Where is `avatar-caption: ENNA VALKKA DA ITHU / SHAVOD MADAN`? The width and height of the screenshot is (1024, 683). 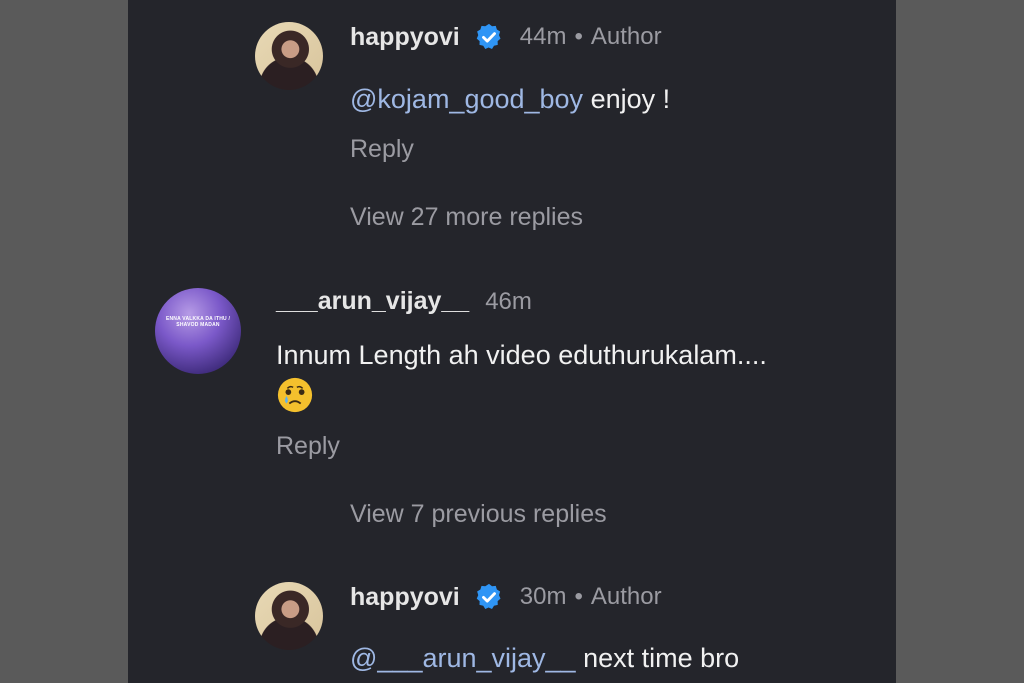 avatar-caption: ENNA VALKKA DA ITHU / SHAVOD MADAN is located at coordinates (198, 322).